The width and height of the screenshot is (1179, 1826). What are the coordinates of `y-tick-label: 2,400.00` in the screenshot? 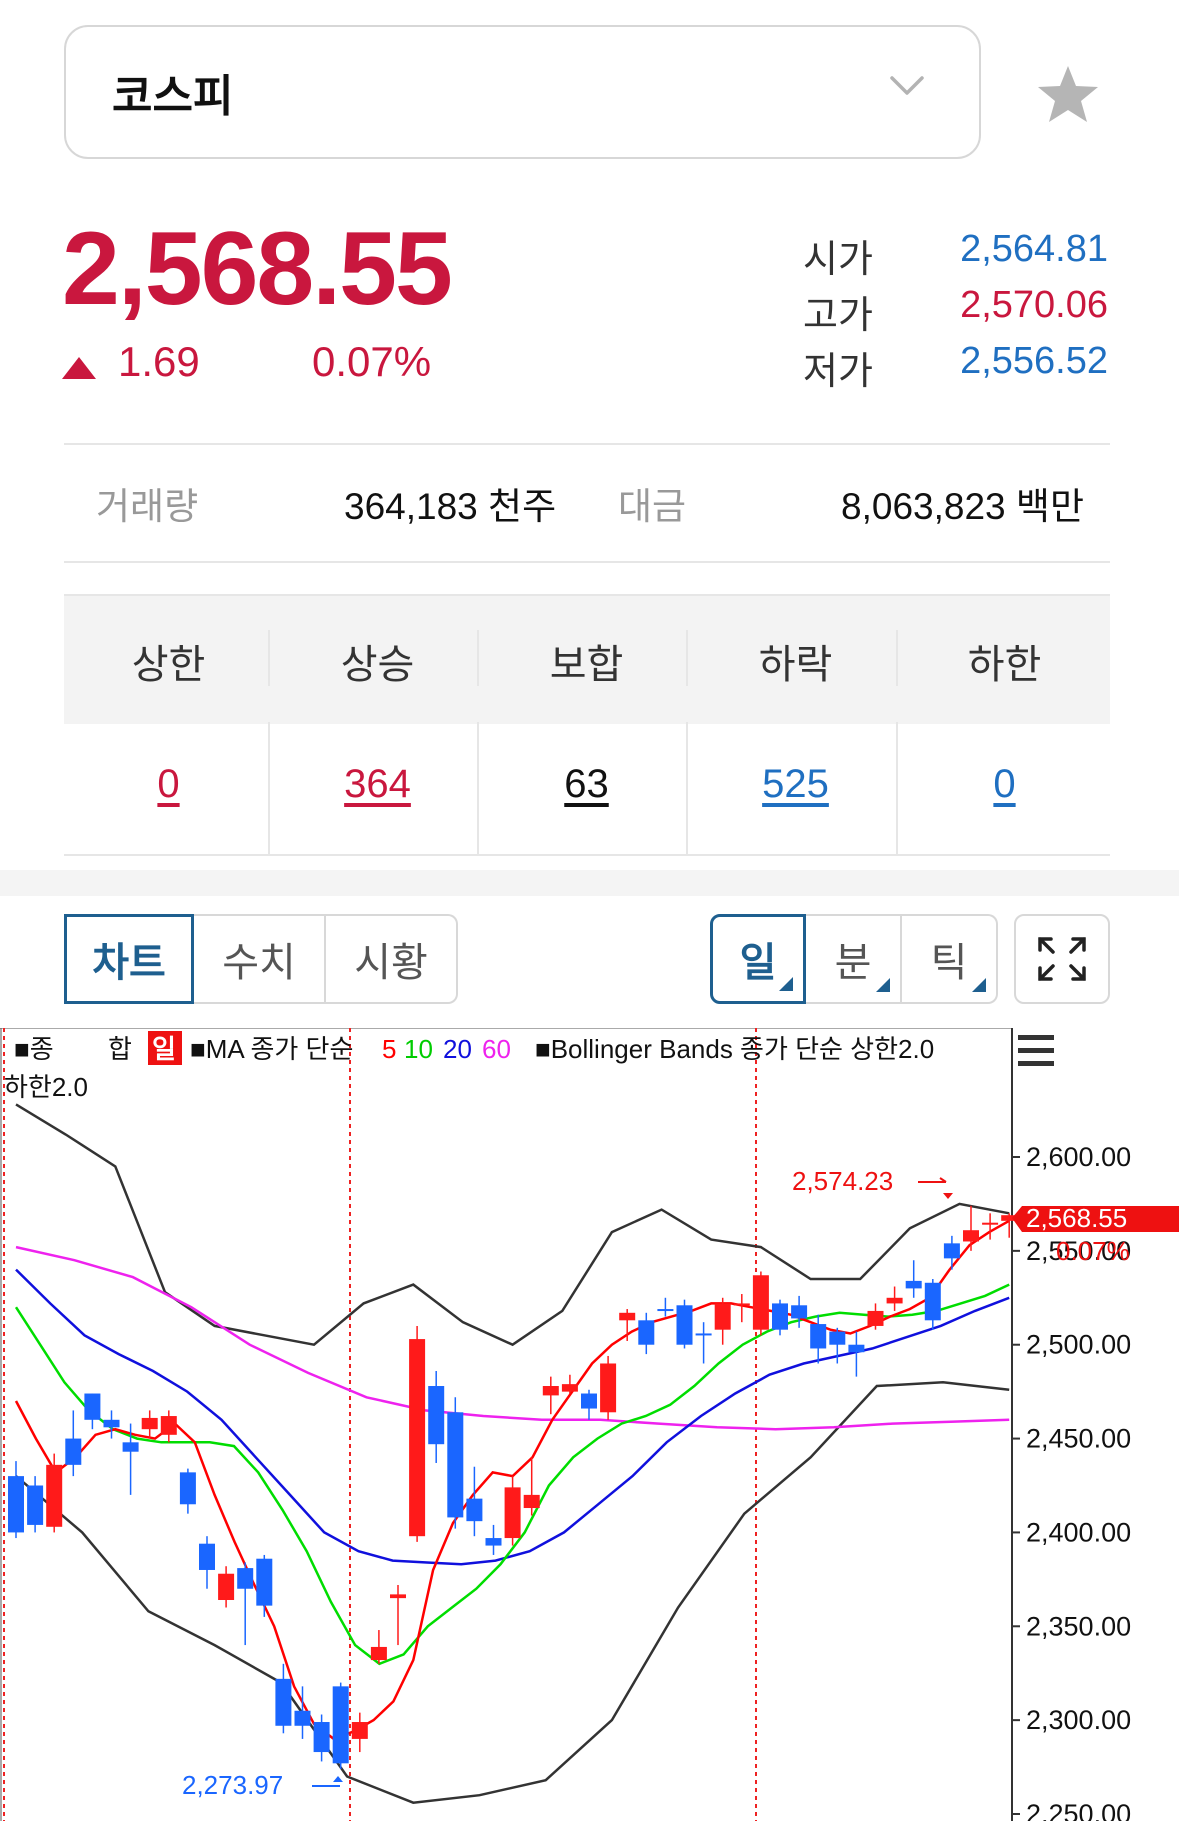 It's located at (1078, 1532).